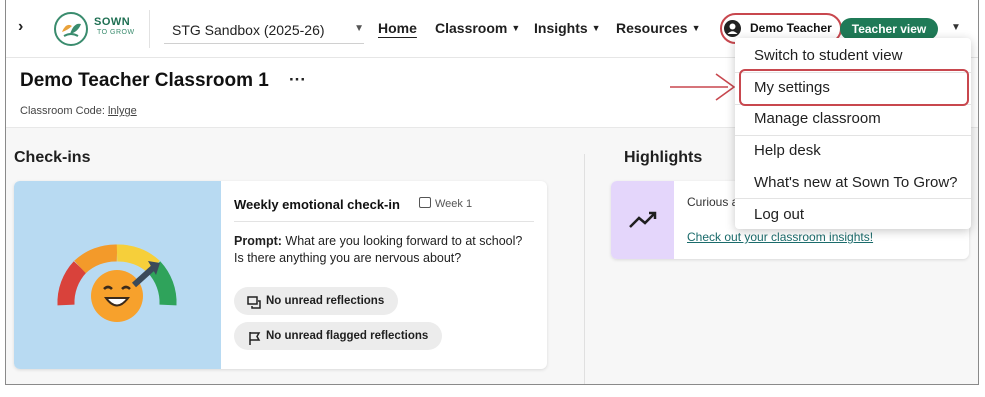 This screenshot has width=985, height=397. What do you see at coordinates (853, 183) in the screenshot?
I see `menu-item-whats-new: What's new at Sown To Grow?` at bounding box center [853, 183].